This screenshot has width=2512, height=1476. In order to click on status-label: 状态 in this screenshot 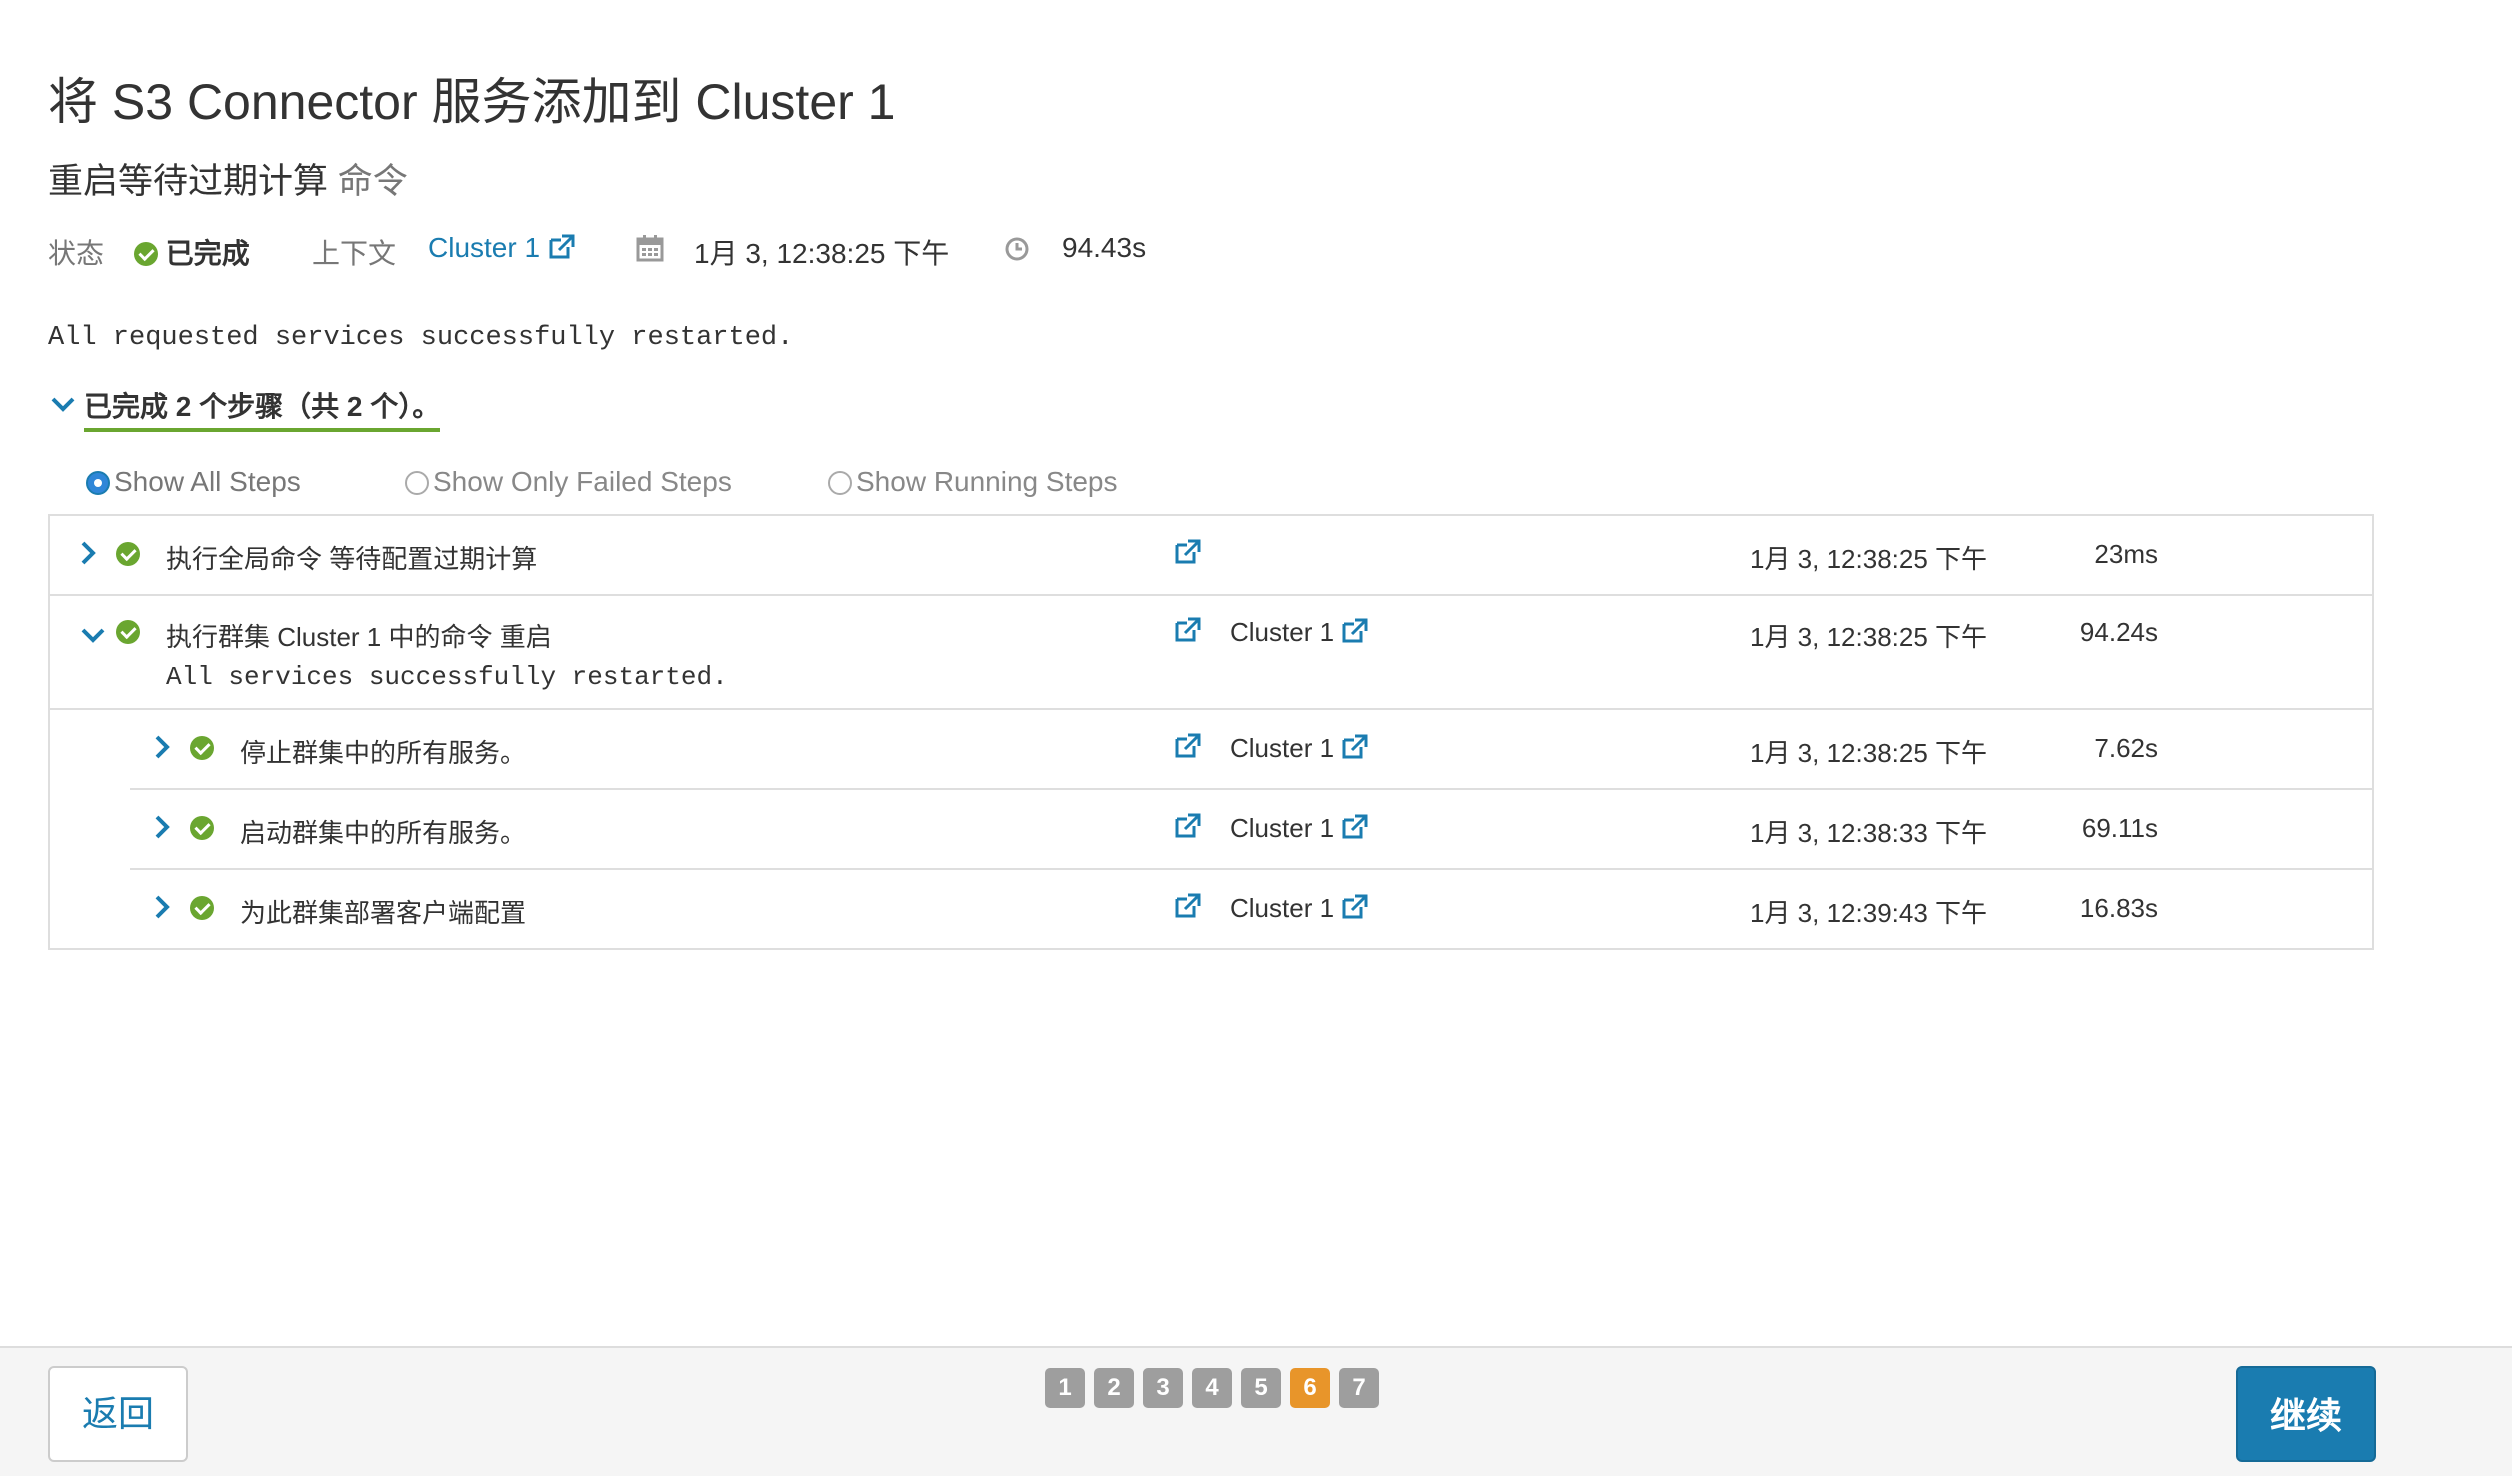, I will do `click(76, 253)`.